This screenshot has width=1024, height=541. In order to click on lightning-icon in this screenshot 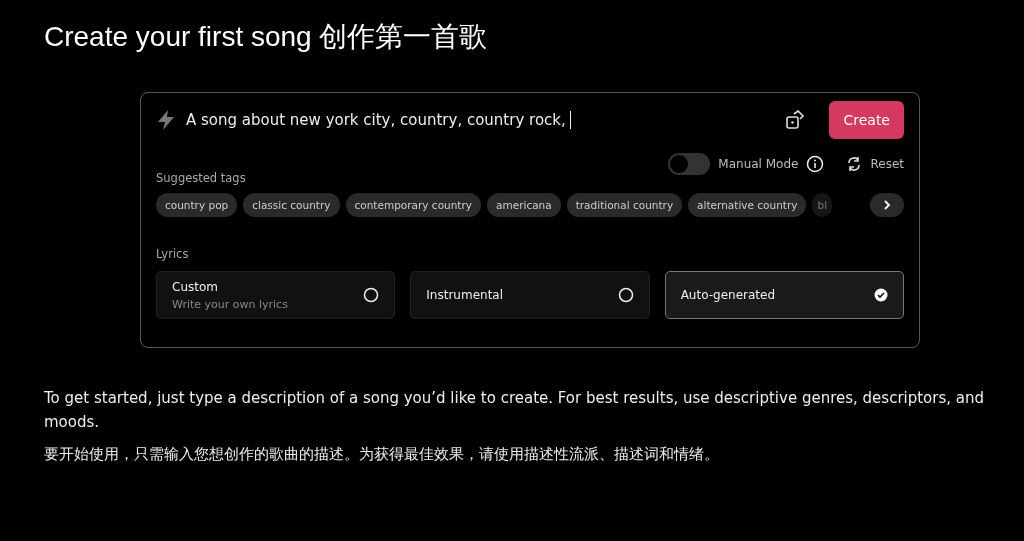, I will do `click(166, 120)`.